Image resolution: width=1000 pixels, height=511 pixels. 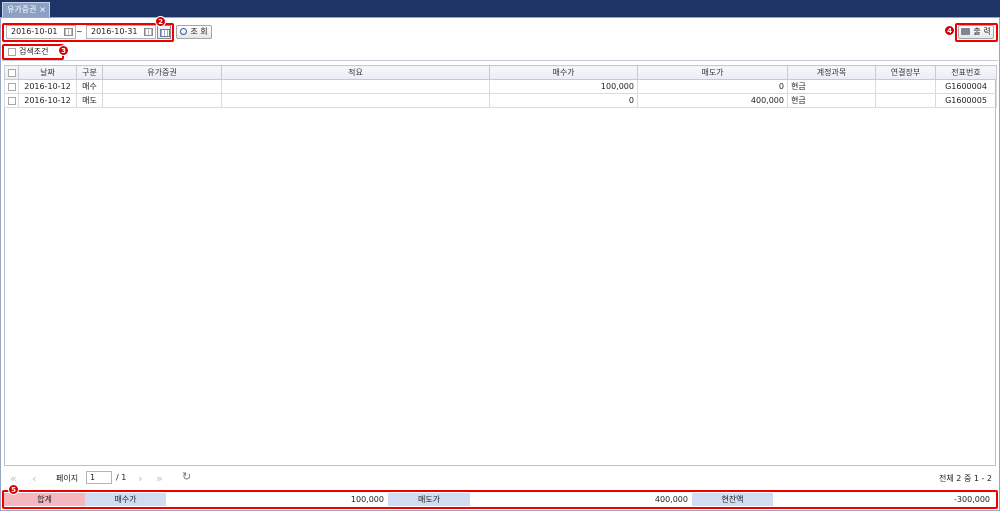 I want to click on tab-securities: 유가증권 ×, so click(x=26, y=9).